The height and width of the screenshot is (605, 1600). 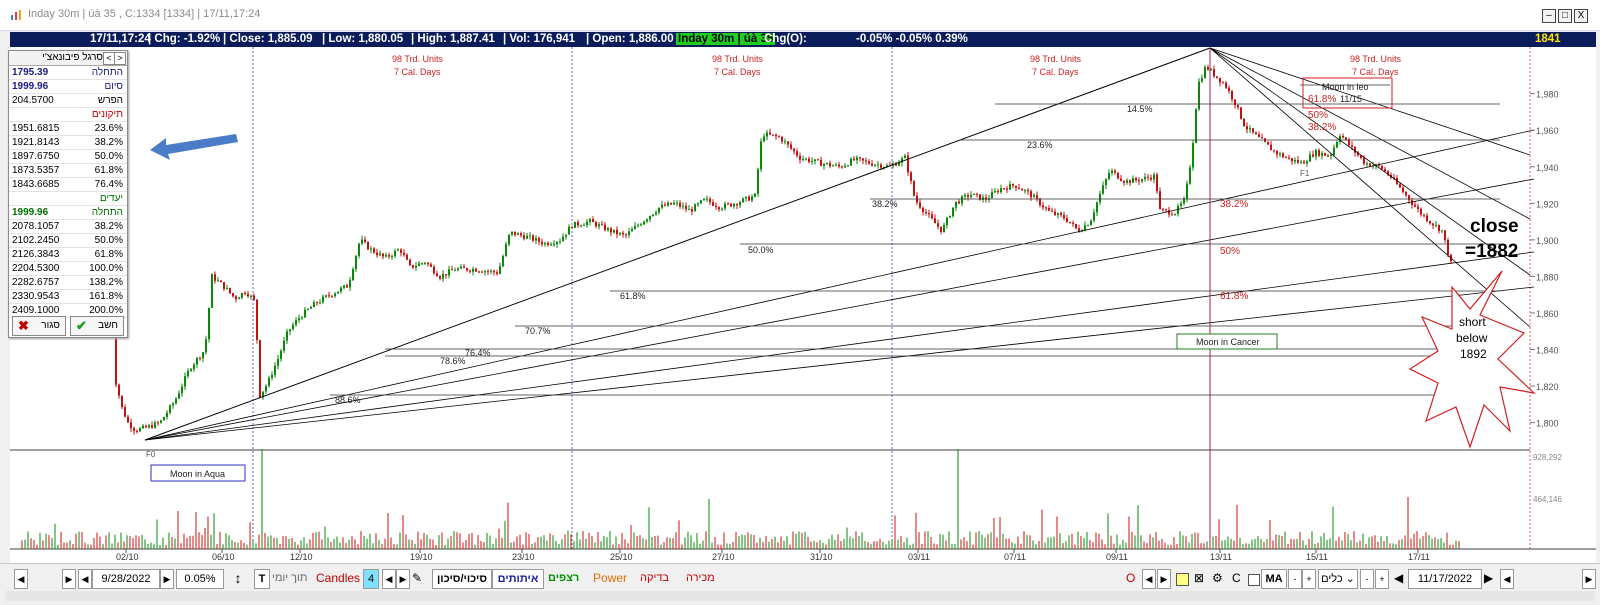 I want to click on step-right-button: ▶, so click(x=69, y=579).